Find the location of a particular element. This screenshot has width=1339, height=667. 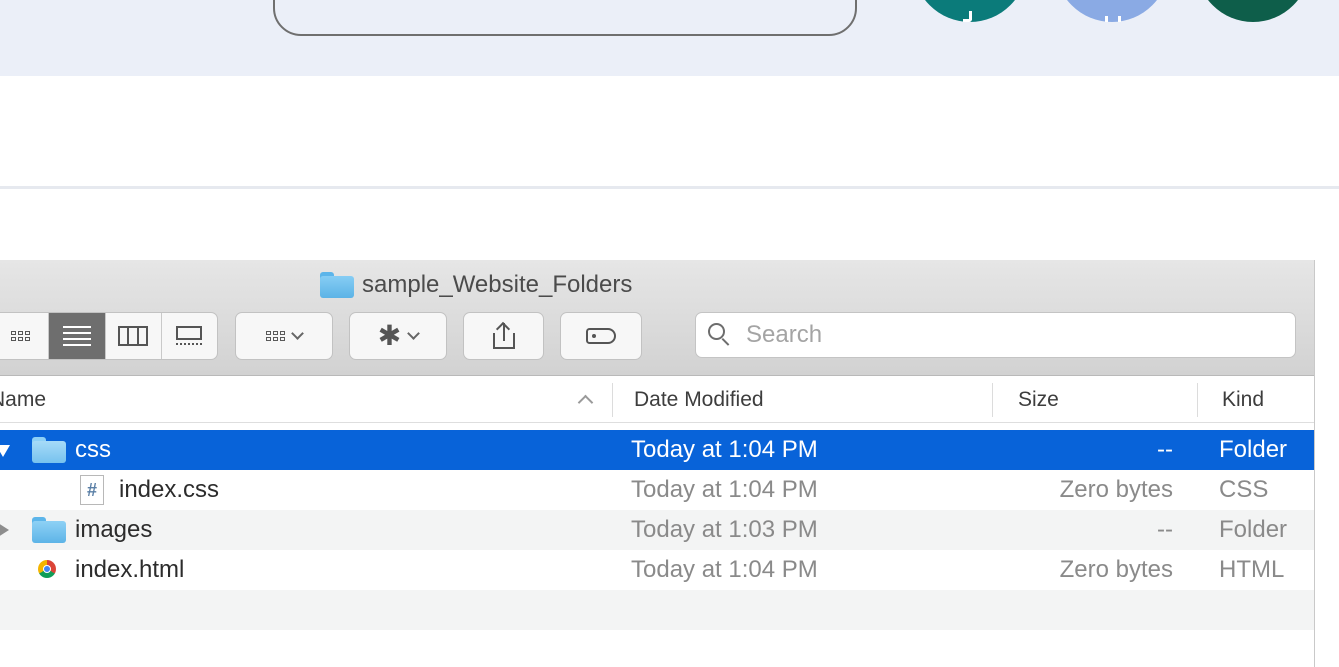

file-name: images is located at coordinates (114, 529).